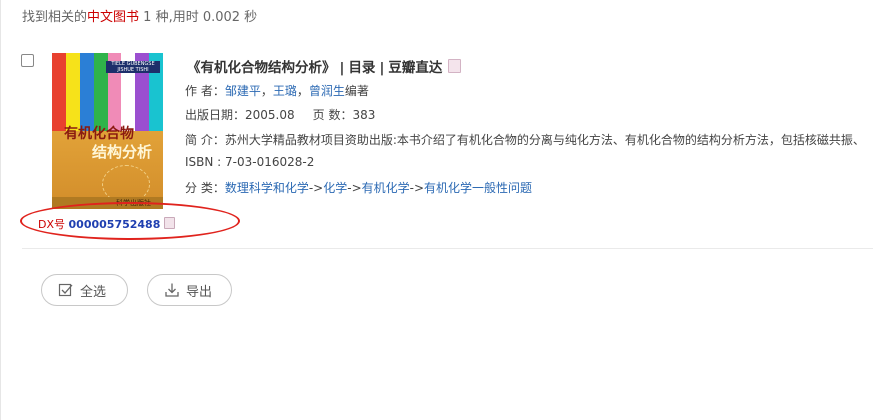 This screenshot has width=873, height=420. I want to click on publish-info-row: 出版日期：2005.08 页 数：383, so click(280, 114).